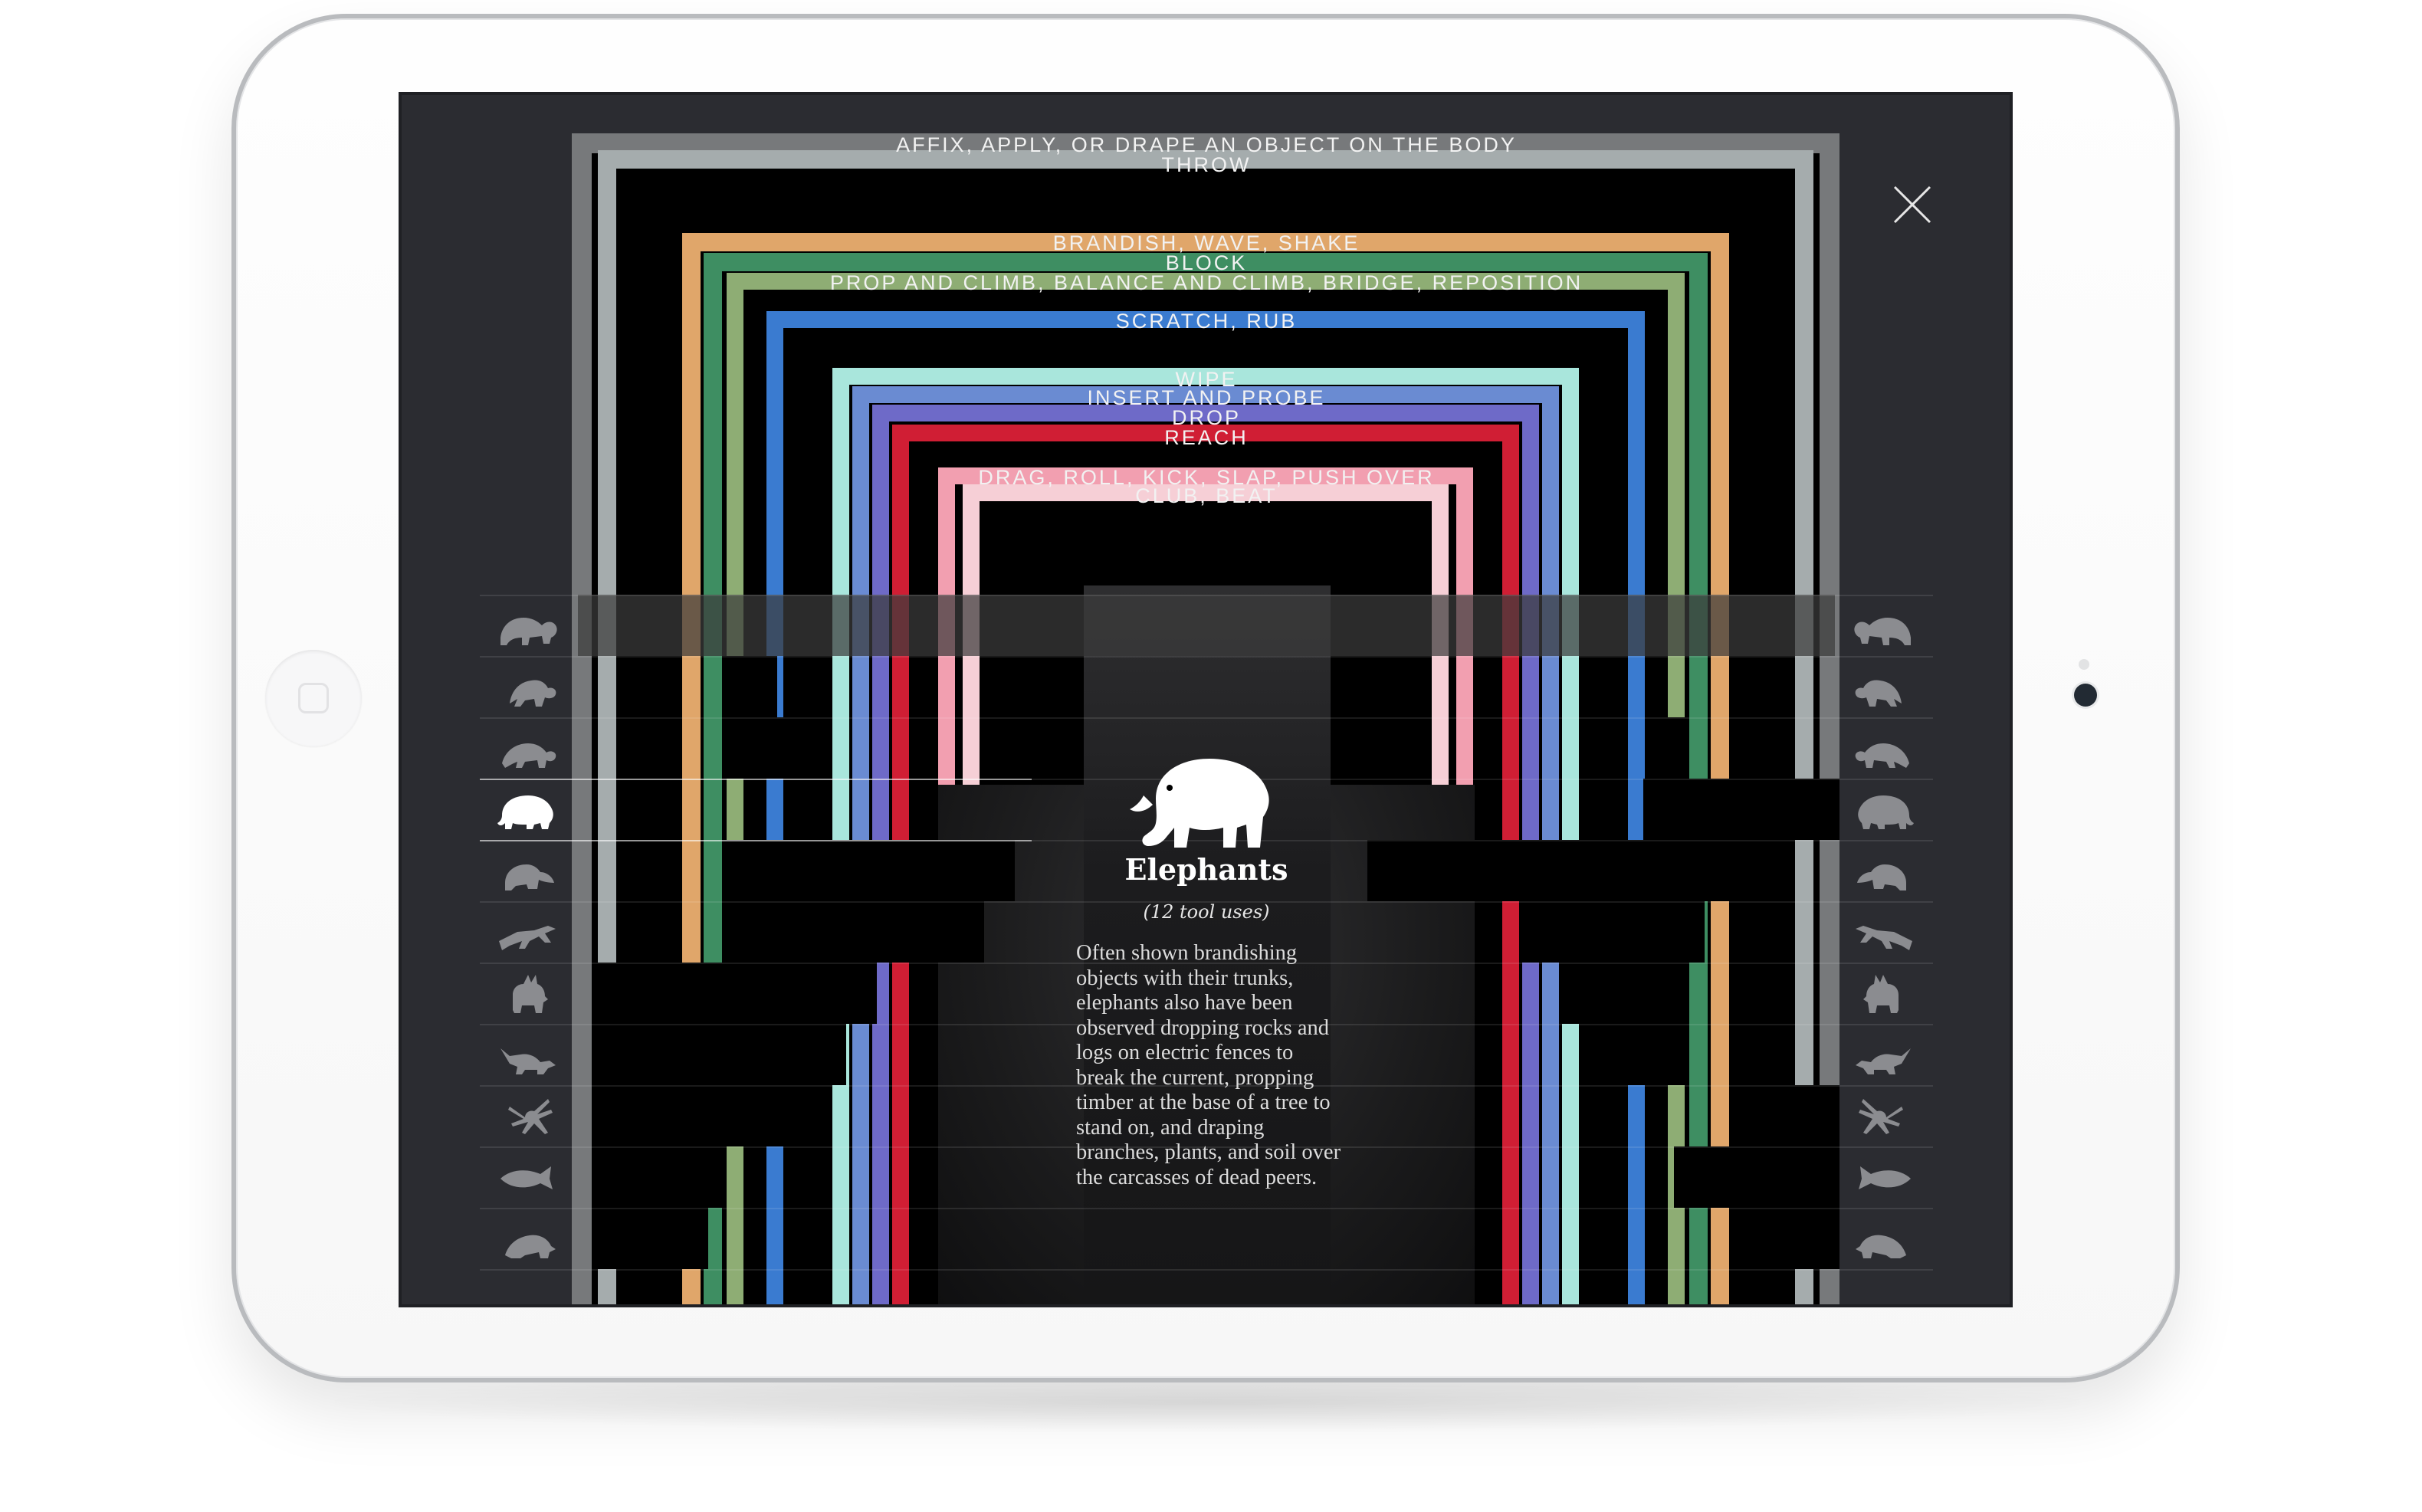  Describe the element at coordinates (1199, 803) in the screenshot. I see `elephant-icon` at that location.